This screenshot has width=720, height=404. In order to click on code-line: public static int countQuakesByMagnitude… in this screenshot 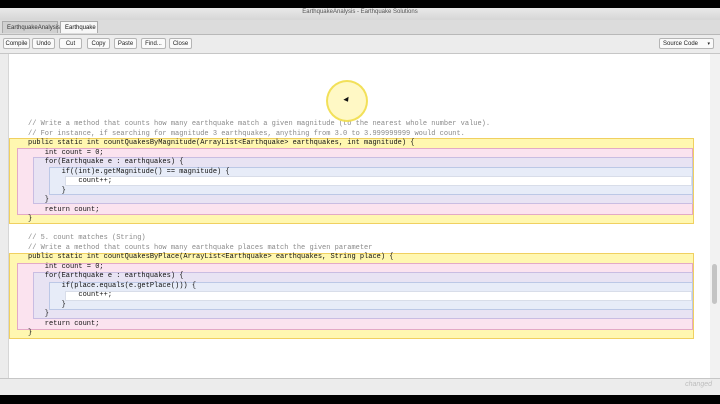, I will do `click(221, 143)`.